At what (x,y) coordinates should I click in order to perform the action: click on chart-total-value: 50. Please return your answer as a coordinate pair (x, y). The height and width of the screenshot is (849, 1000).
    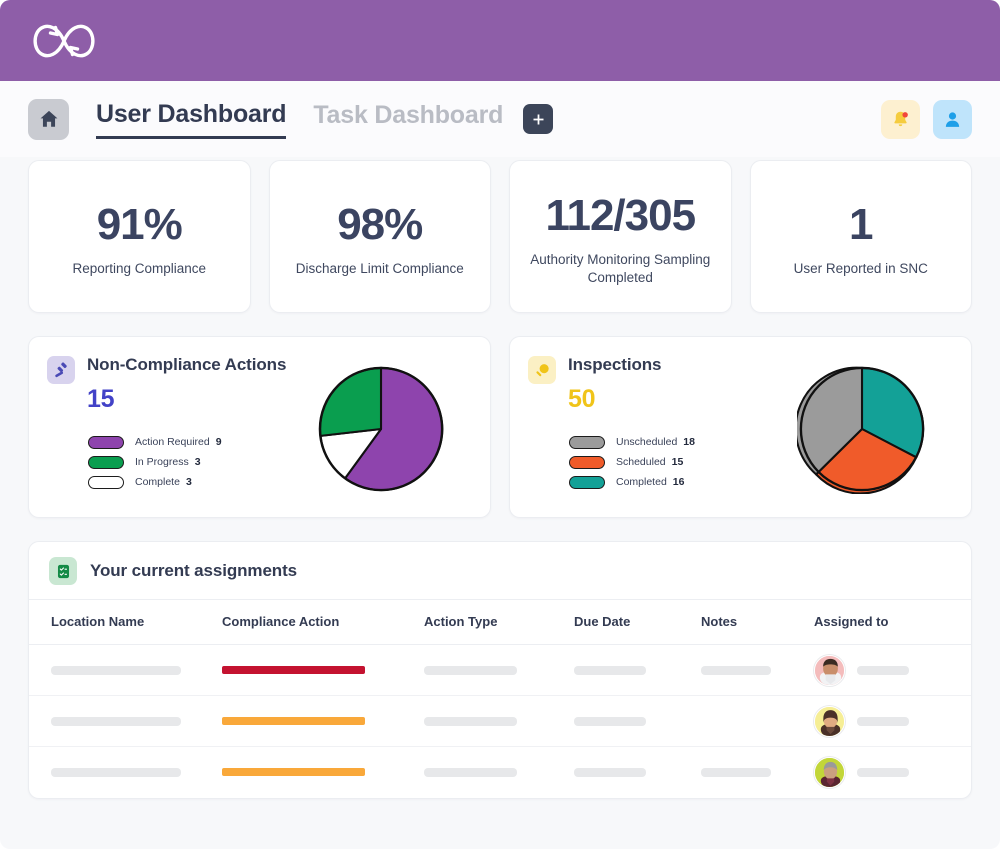
    Looking at the image, I should click on (582, 399).